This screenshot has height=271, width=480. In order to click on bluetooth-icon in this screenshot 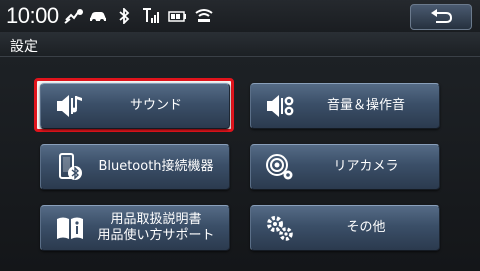, I will do `click(124, 16)`.